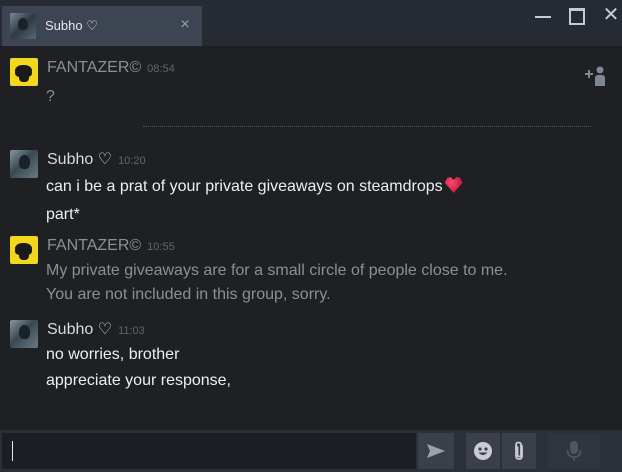 This screenshot has height=472, width=622. I want to click on message-text: part*, so click(63, 214).